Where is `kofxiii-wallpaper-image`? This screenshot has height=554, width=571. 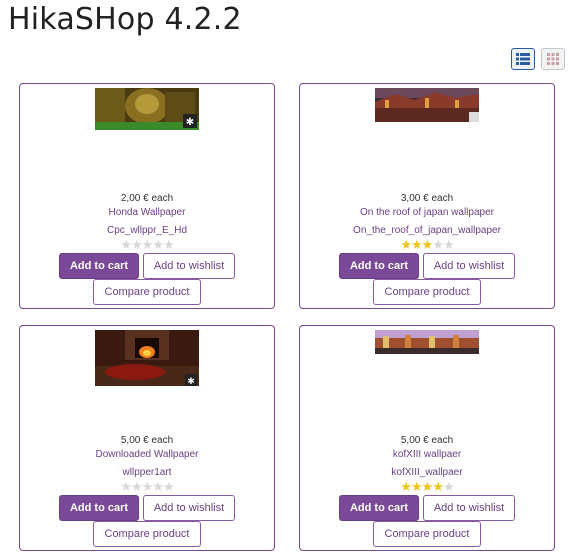 kofxiii-wallpaper-image is located at coordinates (427, 342).